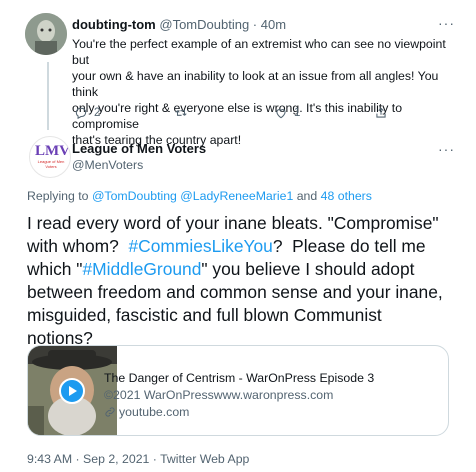  What do you see at coordinates (55, 269) in the screenshot?
I see `text-segment: which "` at bounding box center [55, 269].